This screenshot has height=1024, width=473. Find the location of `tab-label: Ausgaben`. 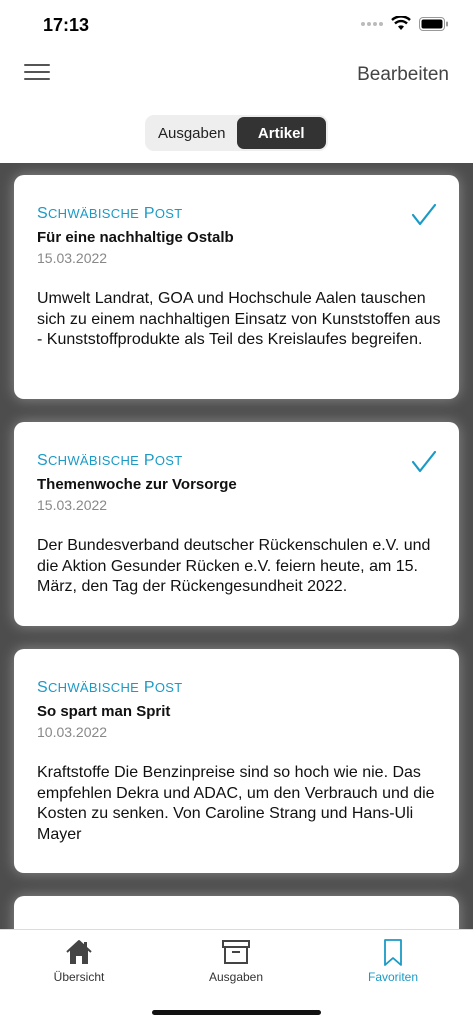

tab-label: Ausgaben is located at coordinates (236, 977).